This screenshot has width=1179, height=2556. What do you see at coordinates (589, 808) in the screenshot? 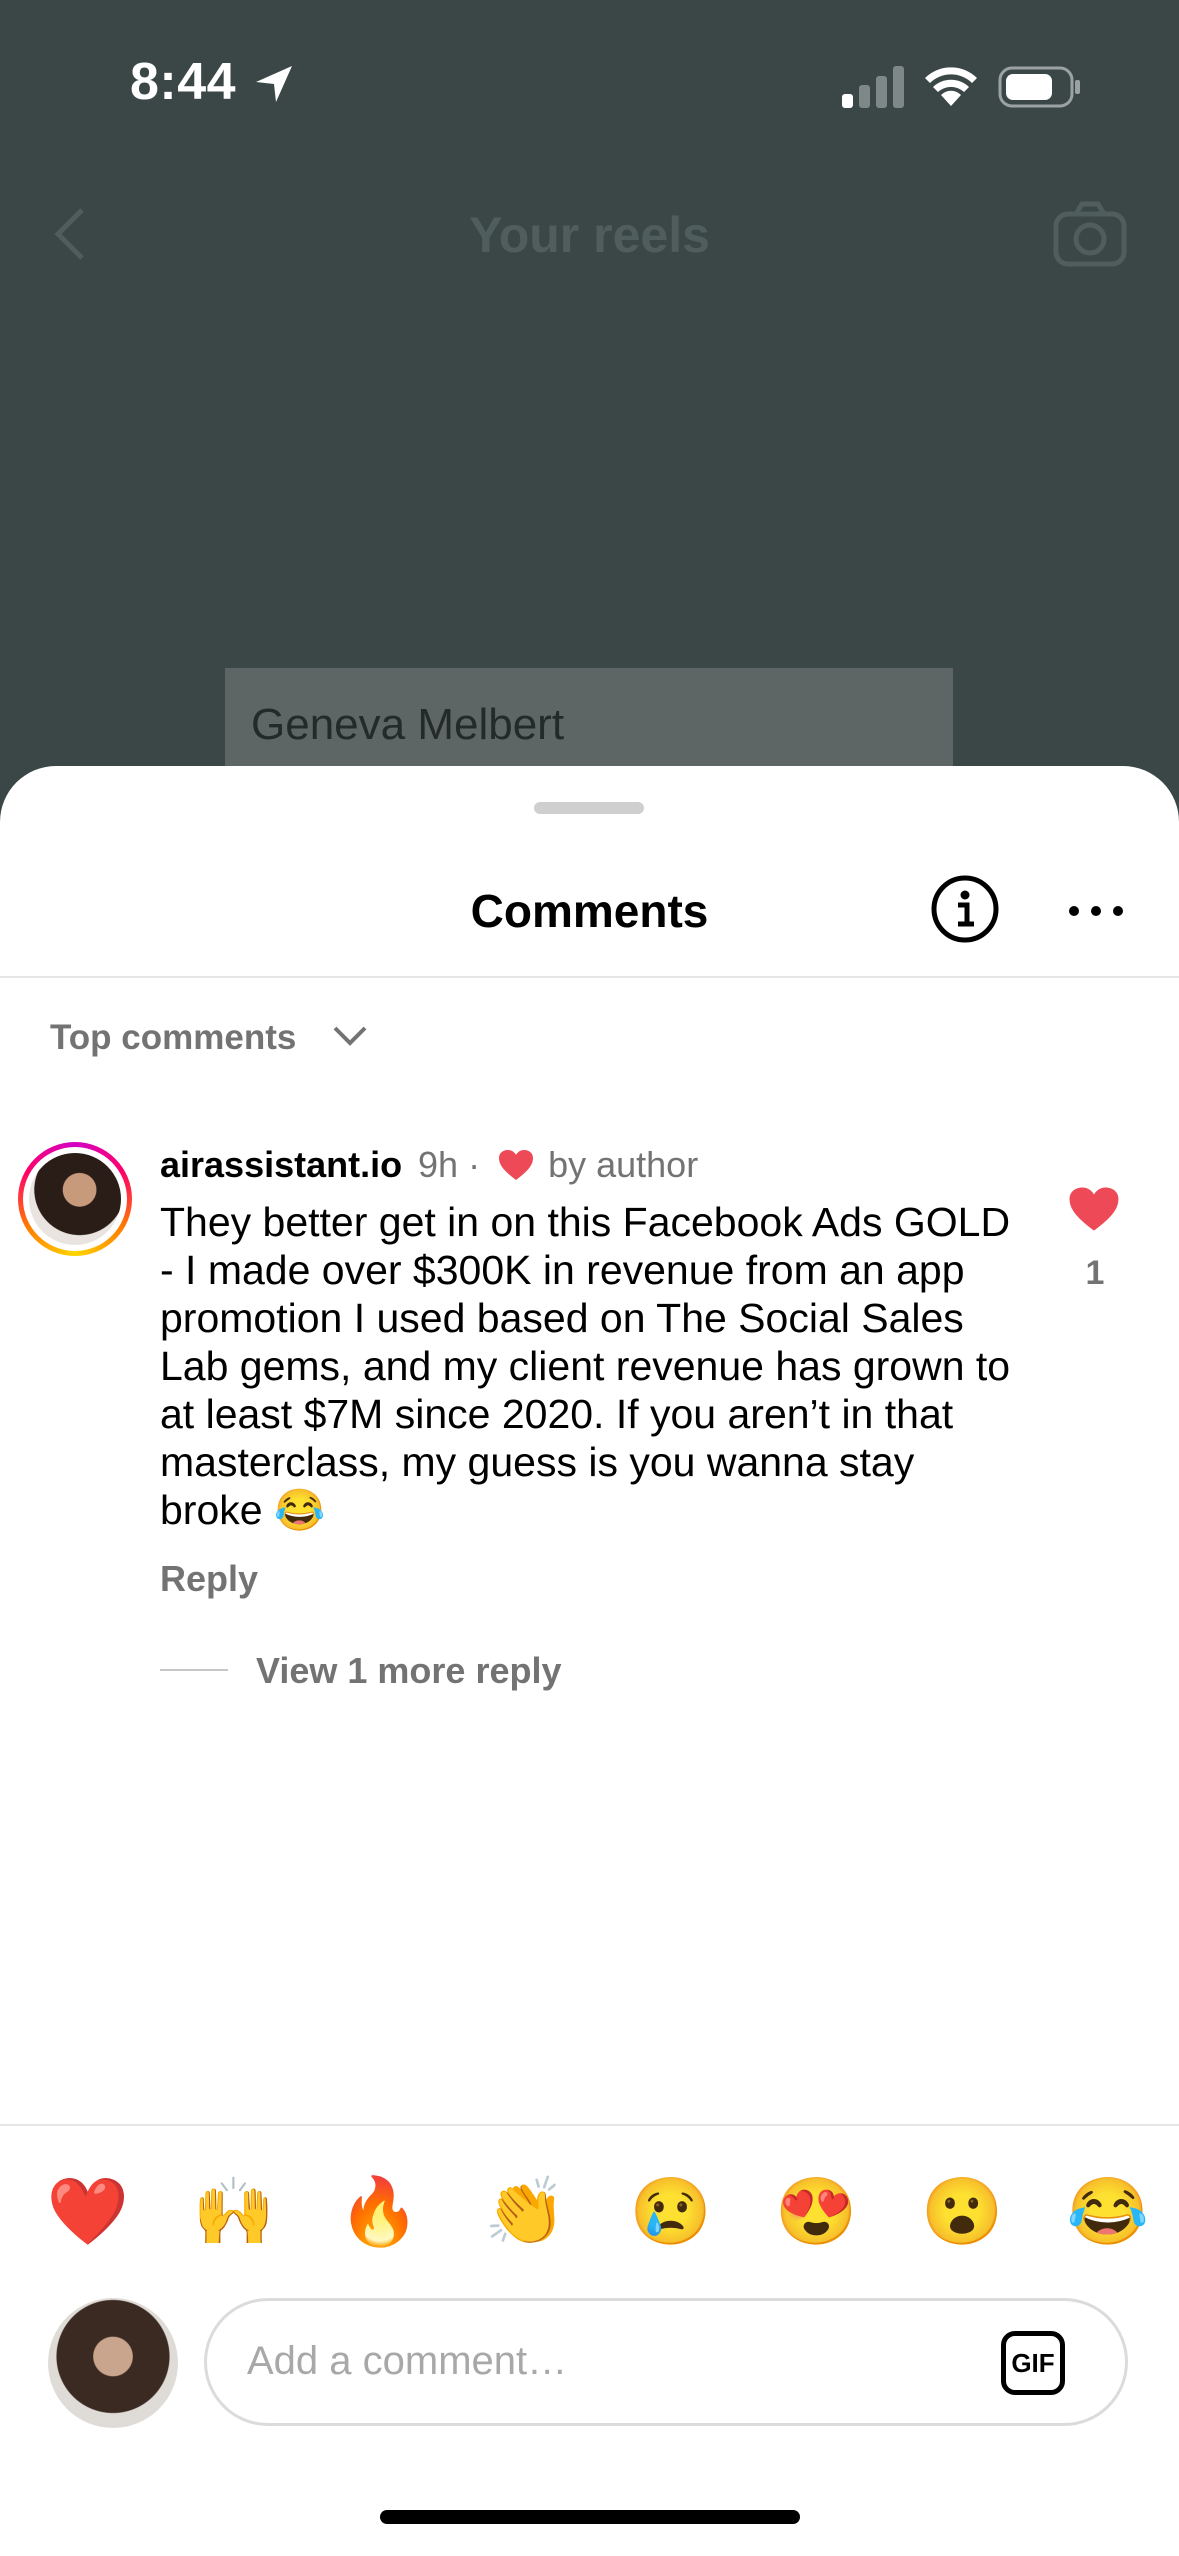
I see `sheet-grabber` at bounding box center [589, 808].